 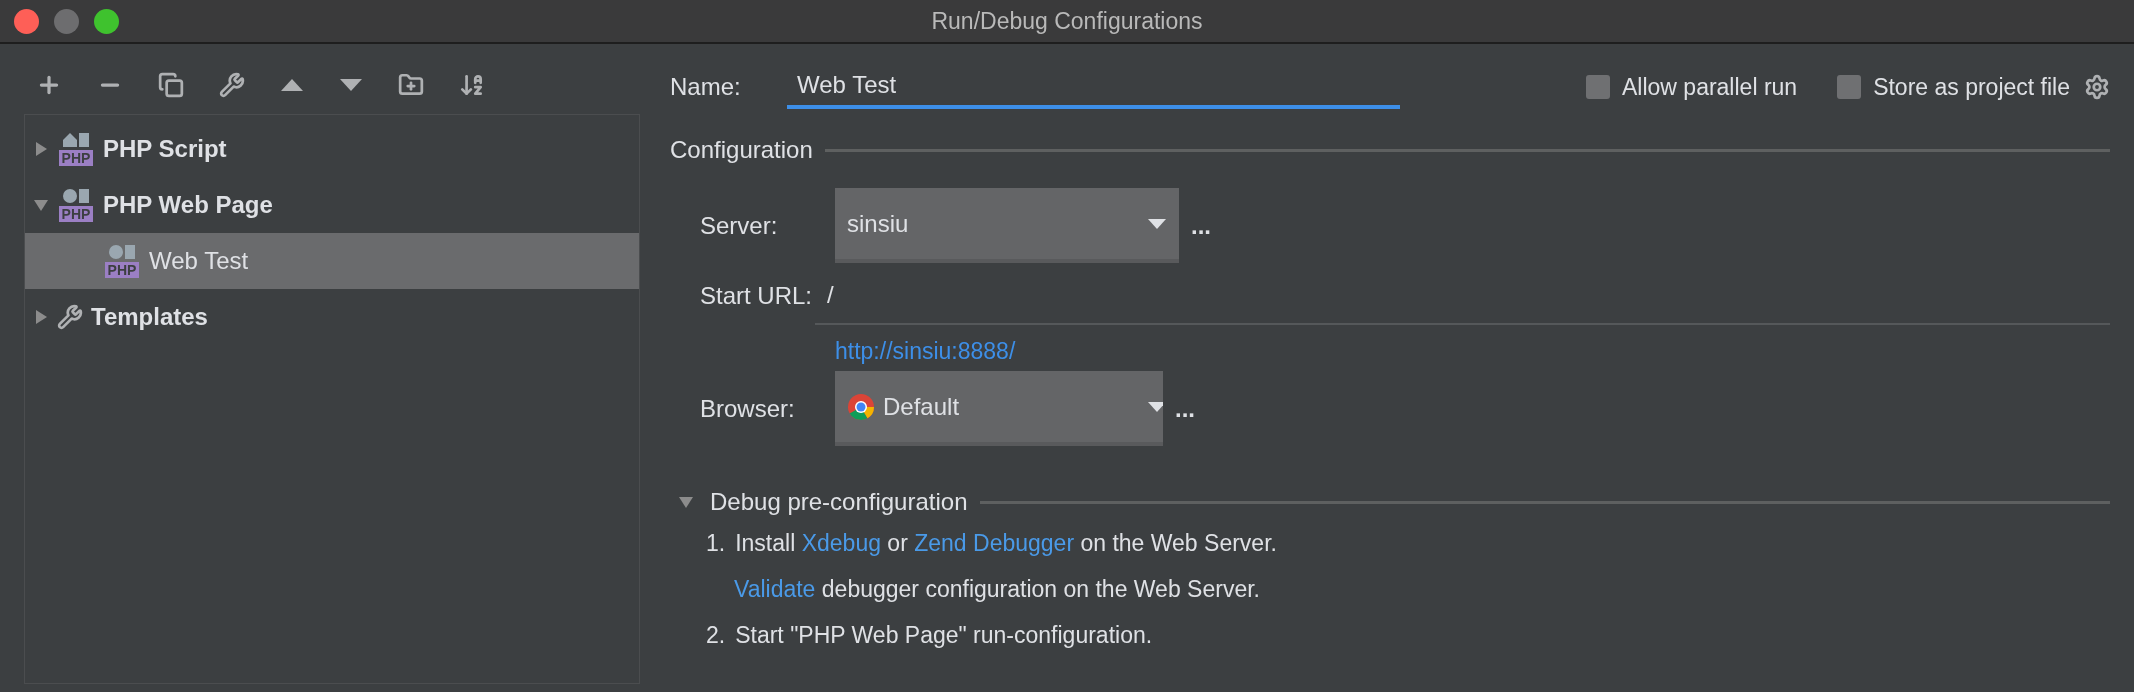 I want to click on step-text: Start "PHP Web Page" run-configuration., so click(x=944, y=635).